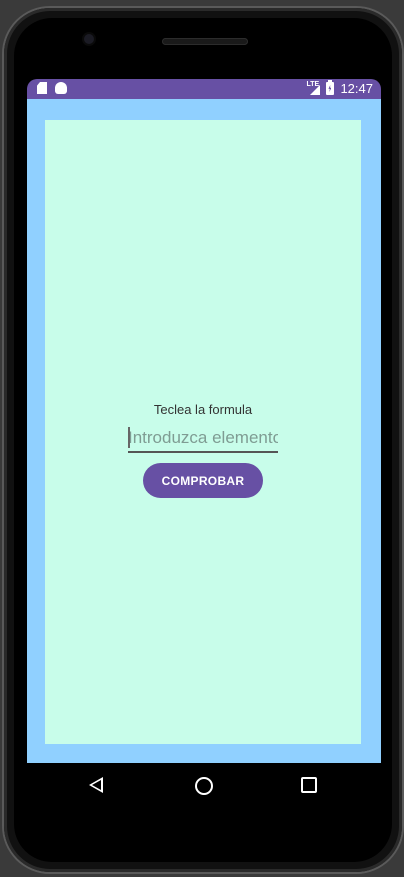  I want to click on status-right-icons: LTE 12:47, so click(339, 88).